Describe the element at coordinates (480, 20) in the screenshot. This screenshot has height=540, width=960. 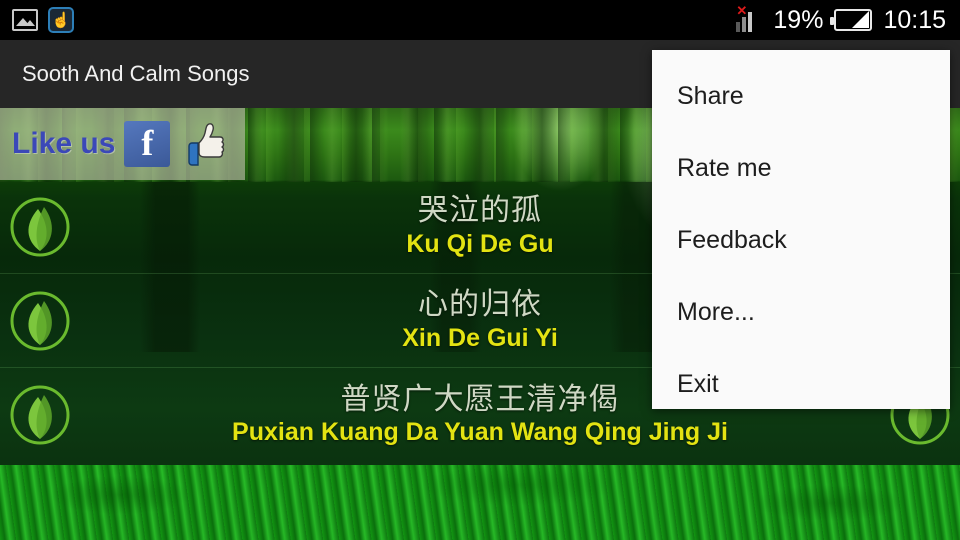
I see `status-bar: ☝ ✕ 19% 10:15` at that location.